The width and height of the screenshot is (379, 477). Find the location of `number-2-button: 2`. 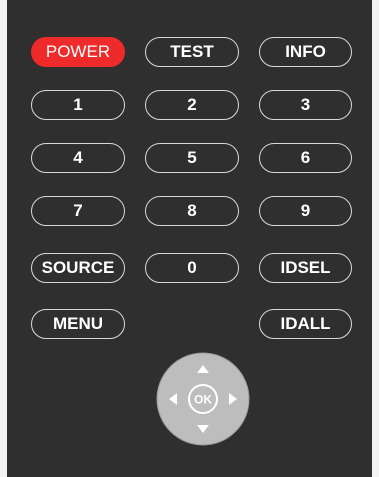

number-2-button: 2 is located at coordinates (192, 105).